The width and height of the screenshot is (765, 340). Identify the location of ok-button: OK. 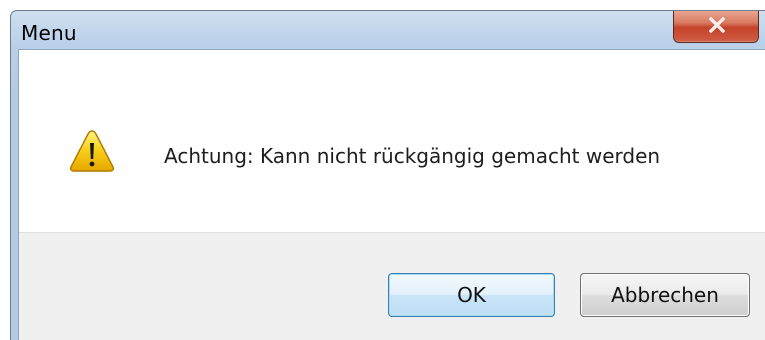
(471, 295).